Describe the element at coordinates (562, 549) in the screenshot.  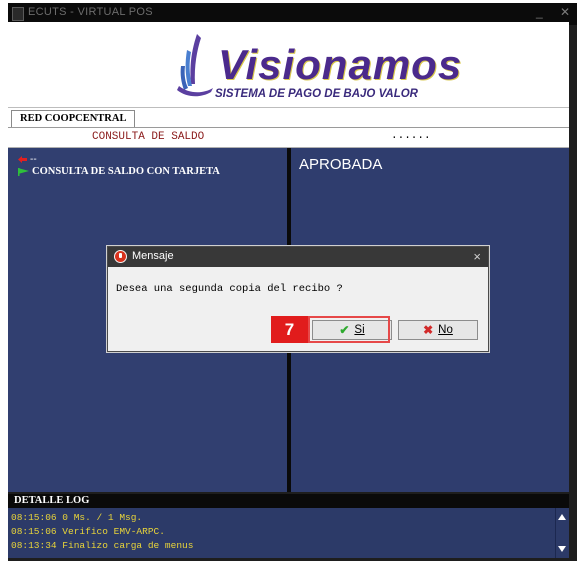
I see `scroll-down-icon` at that location.